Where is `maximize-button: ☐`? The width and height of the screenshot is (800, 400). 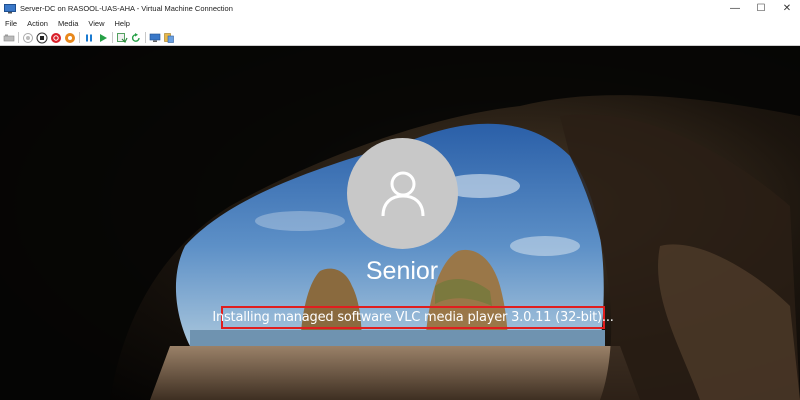
maximize-button: ☐ is located at coordinates (761, 8).